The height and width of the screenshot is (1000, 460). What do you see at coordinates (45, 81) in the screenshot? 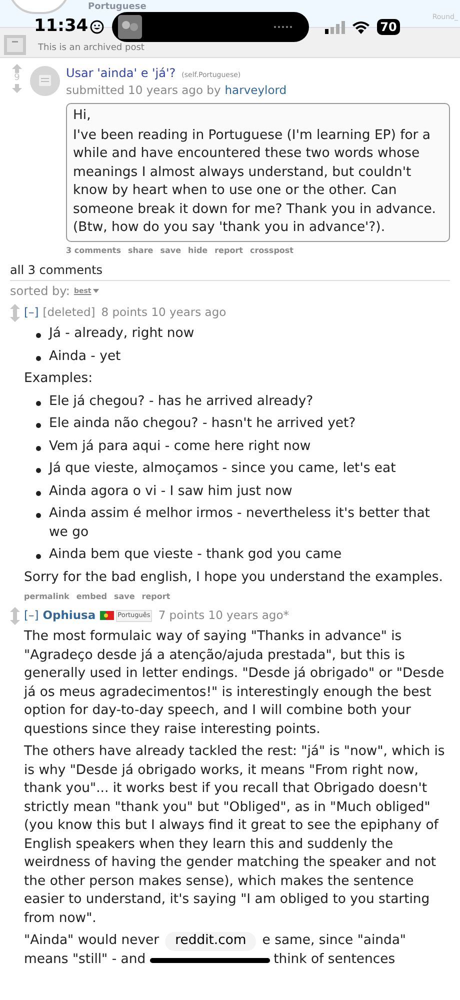
I see `text-post-thumbnail-icon` at bounding box center [45, 81].